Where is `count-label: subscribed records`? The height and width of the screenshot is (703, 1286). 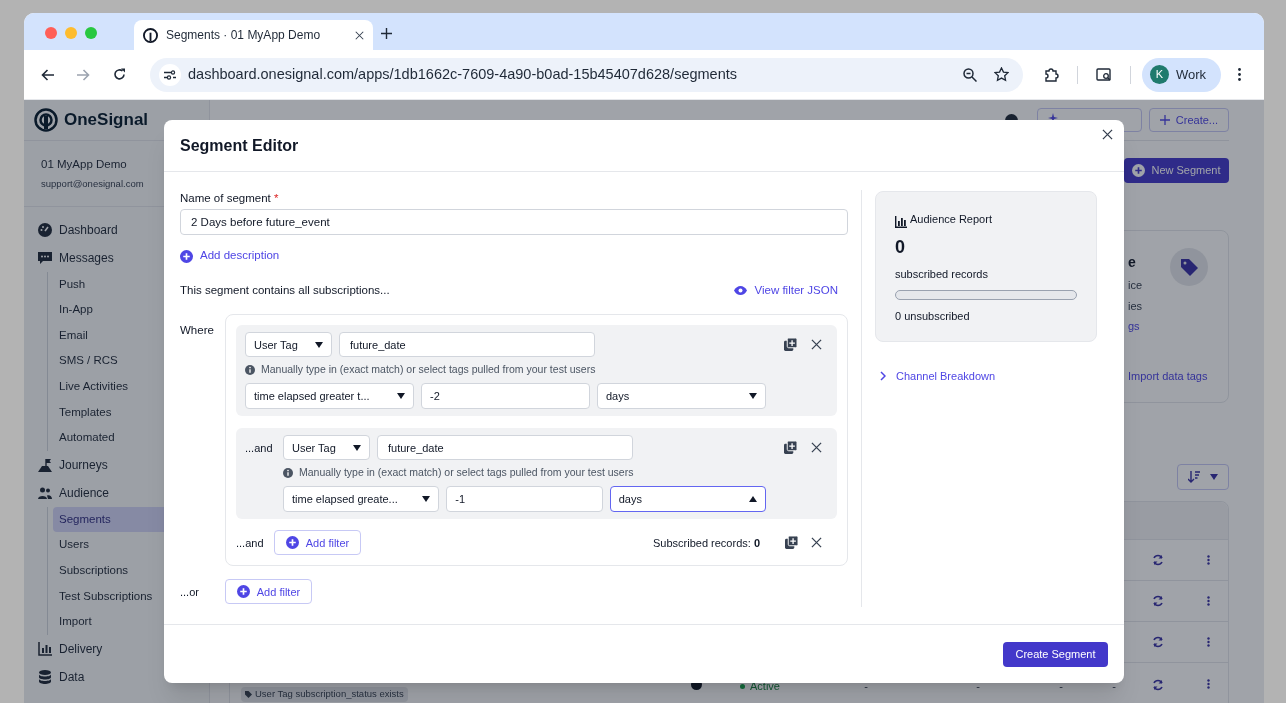 count-label: subscribed records is located at coordinates (942, 274).